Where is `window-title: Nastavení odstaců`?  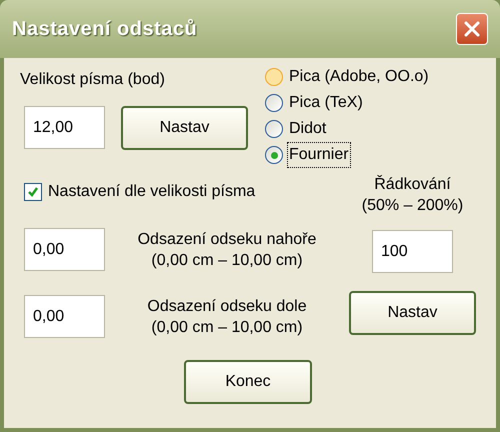
window-title: Nastavení odstaců is located at coordinates (105, 29).